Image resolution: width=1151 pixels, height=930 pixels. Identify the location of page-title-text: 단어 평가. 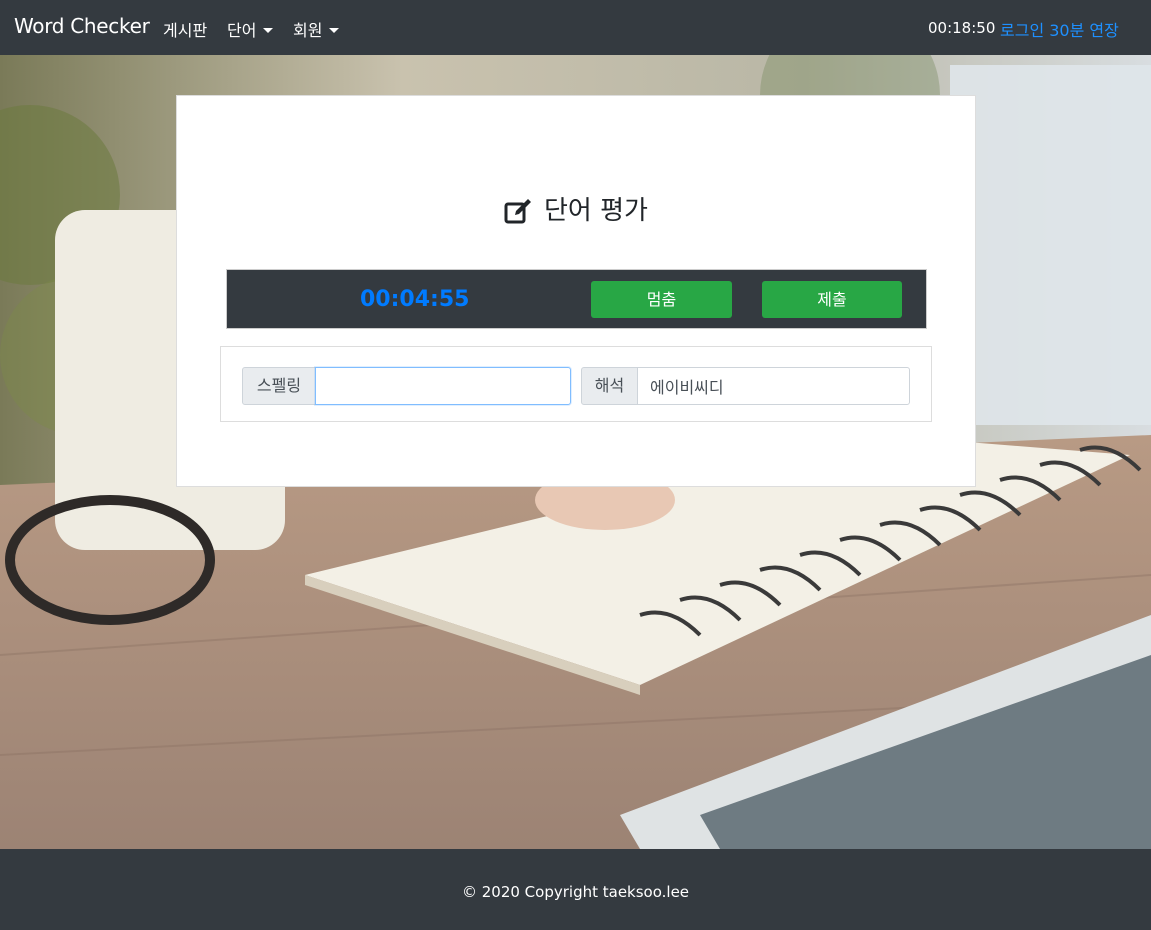
(596, 211).